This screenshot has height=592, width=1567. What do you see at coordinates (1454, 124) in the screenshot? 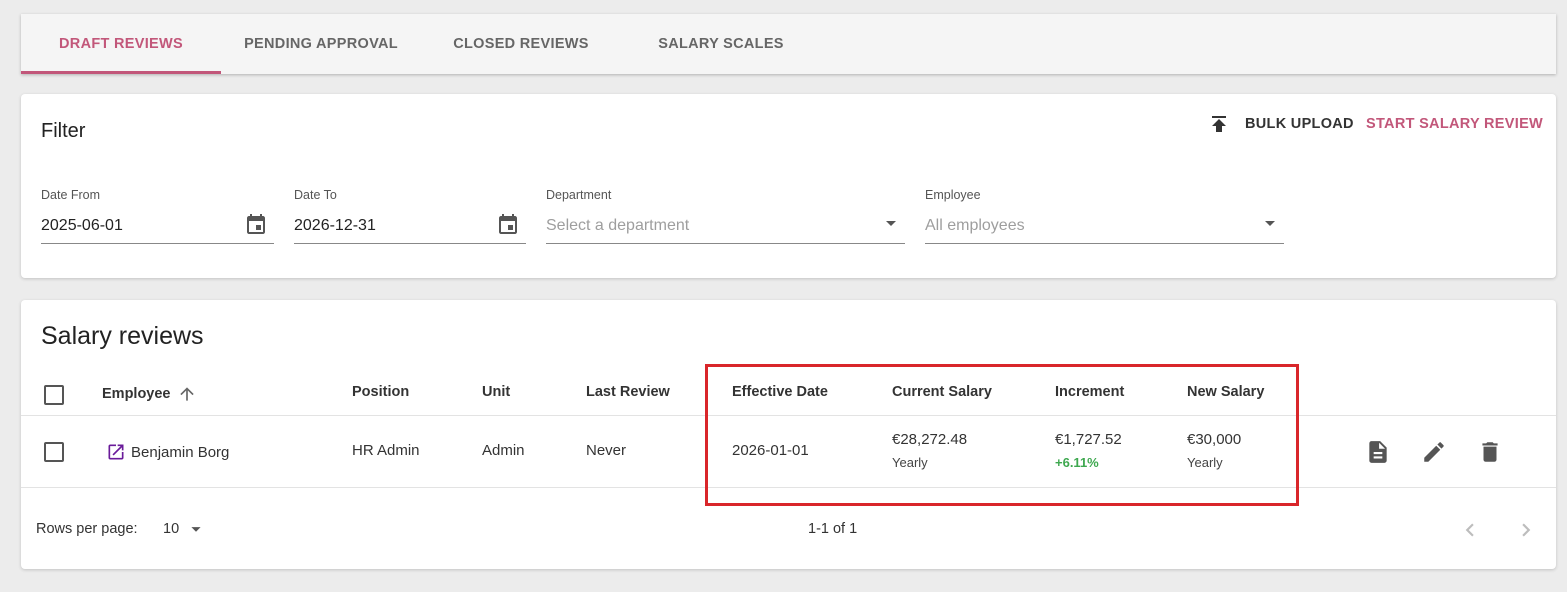
I see `start-salary-review-button: START SALARY REVIEW` at bounding box center [1454, 124].